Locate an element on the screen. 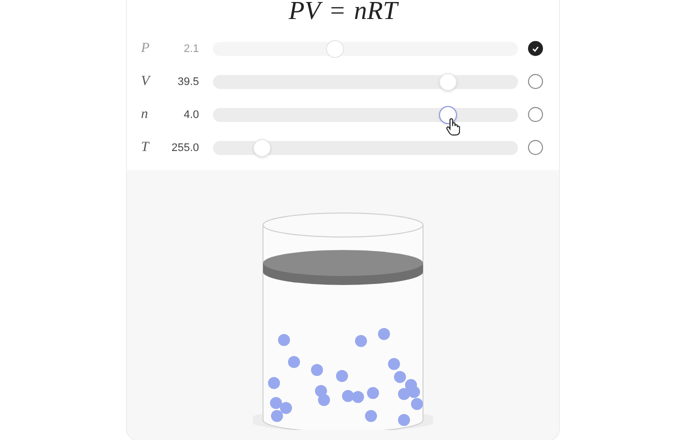 Image resolution: width=686 pixels, height=440 pixels. checkmark-icon is located at coordinates (535, 49).